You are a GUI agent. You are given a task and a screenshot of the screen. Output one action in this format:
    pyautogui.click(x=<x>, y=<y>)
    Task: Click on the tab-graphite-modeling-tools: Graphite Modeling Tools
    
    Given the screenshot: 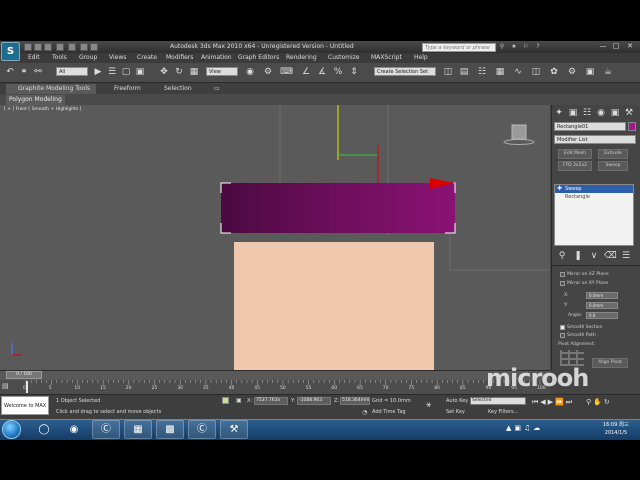 What is the action you would take?
    pyautogui.click(x=54, y=89)
    